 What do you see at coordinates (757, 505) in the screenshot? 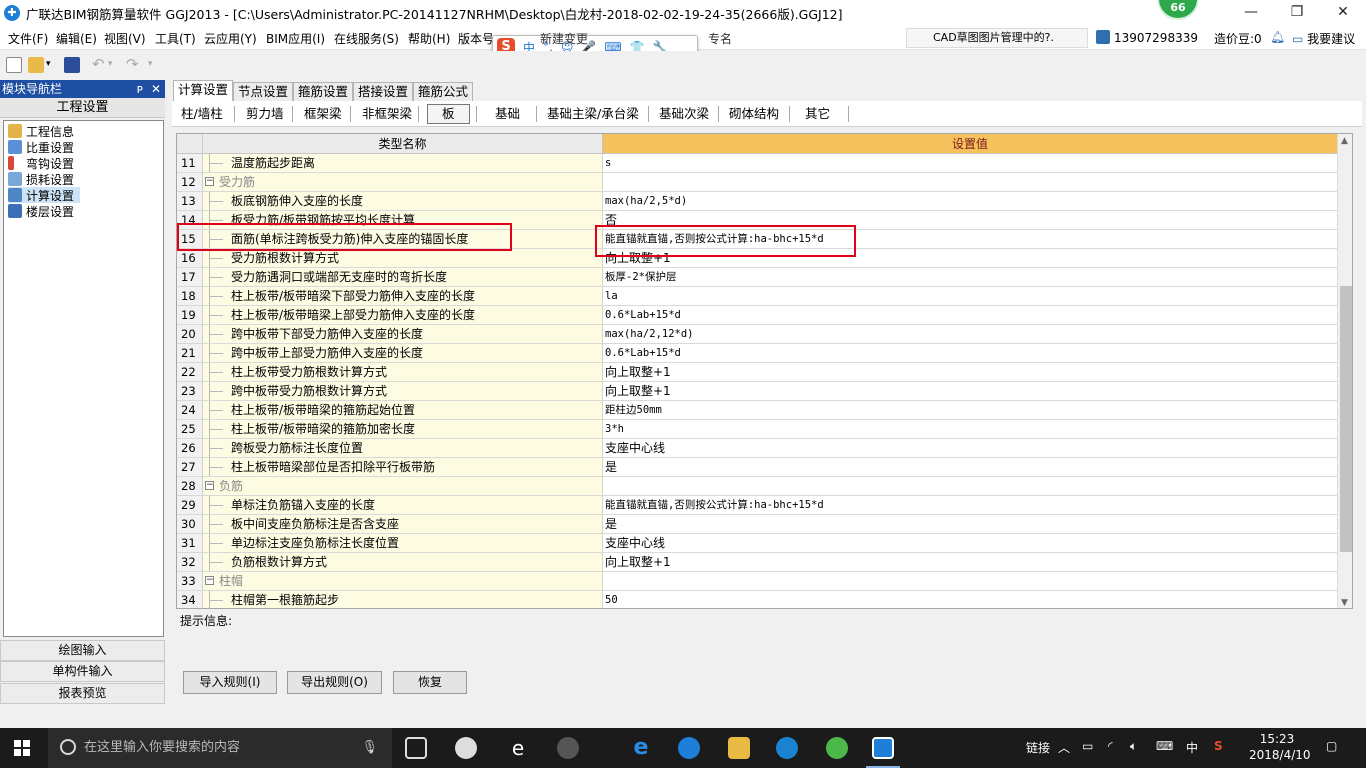
I see `table-row: 29 单标注负筋锚入支座的长度 能直锚就直锚,否则按公式计算:ha-bhc+15*d` at bounding box center [757, 505].